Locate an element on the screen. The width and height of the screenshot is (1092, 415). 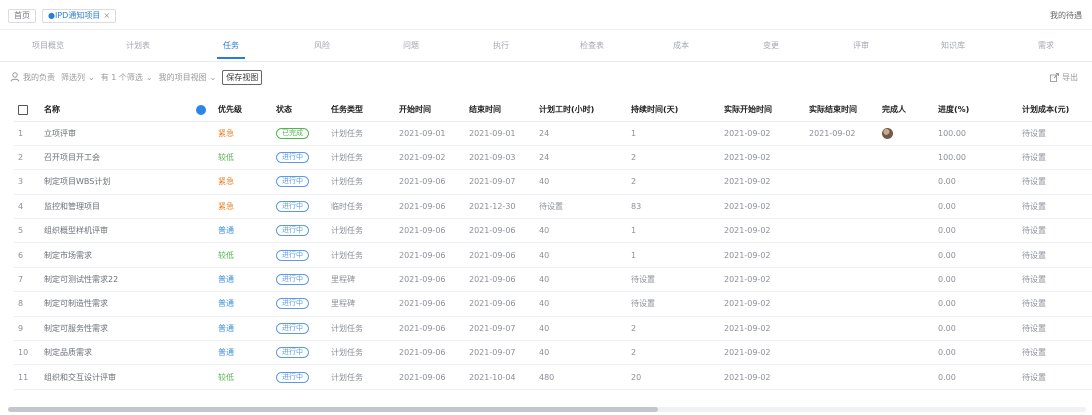
priority-label: 较低 is located at coordinates (226, 377).